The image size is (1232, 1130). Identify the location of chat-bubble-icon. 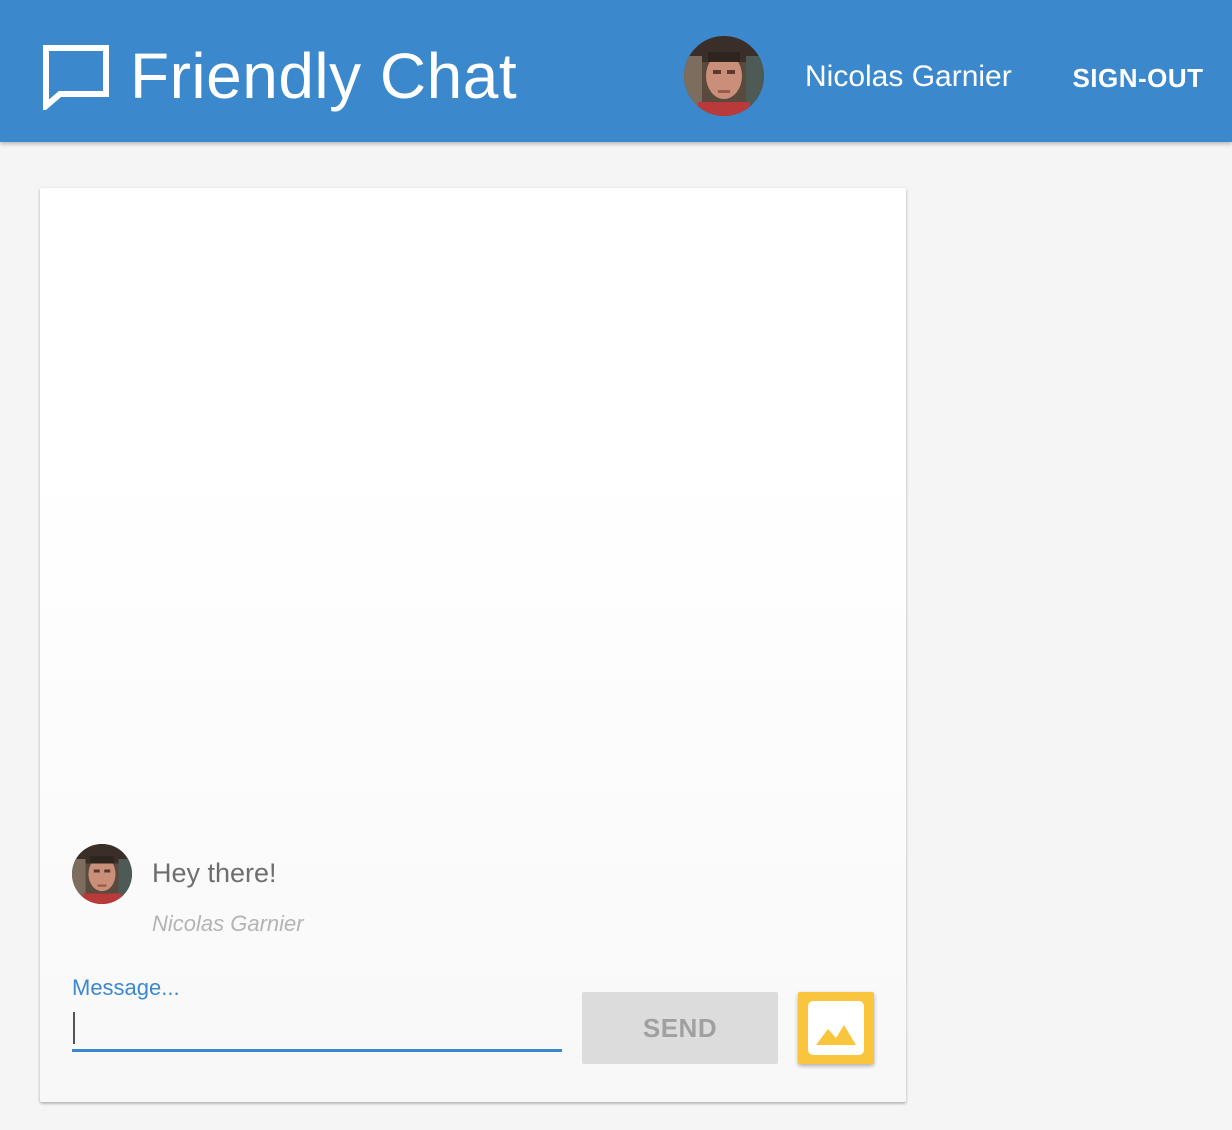
(76, 77).